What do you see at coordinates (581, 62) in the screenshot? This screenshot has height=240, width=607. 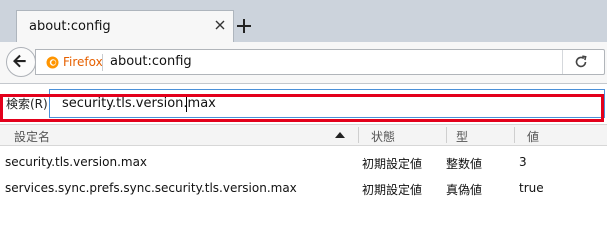 I see `reload-icon` at bounding box center [581, 62].